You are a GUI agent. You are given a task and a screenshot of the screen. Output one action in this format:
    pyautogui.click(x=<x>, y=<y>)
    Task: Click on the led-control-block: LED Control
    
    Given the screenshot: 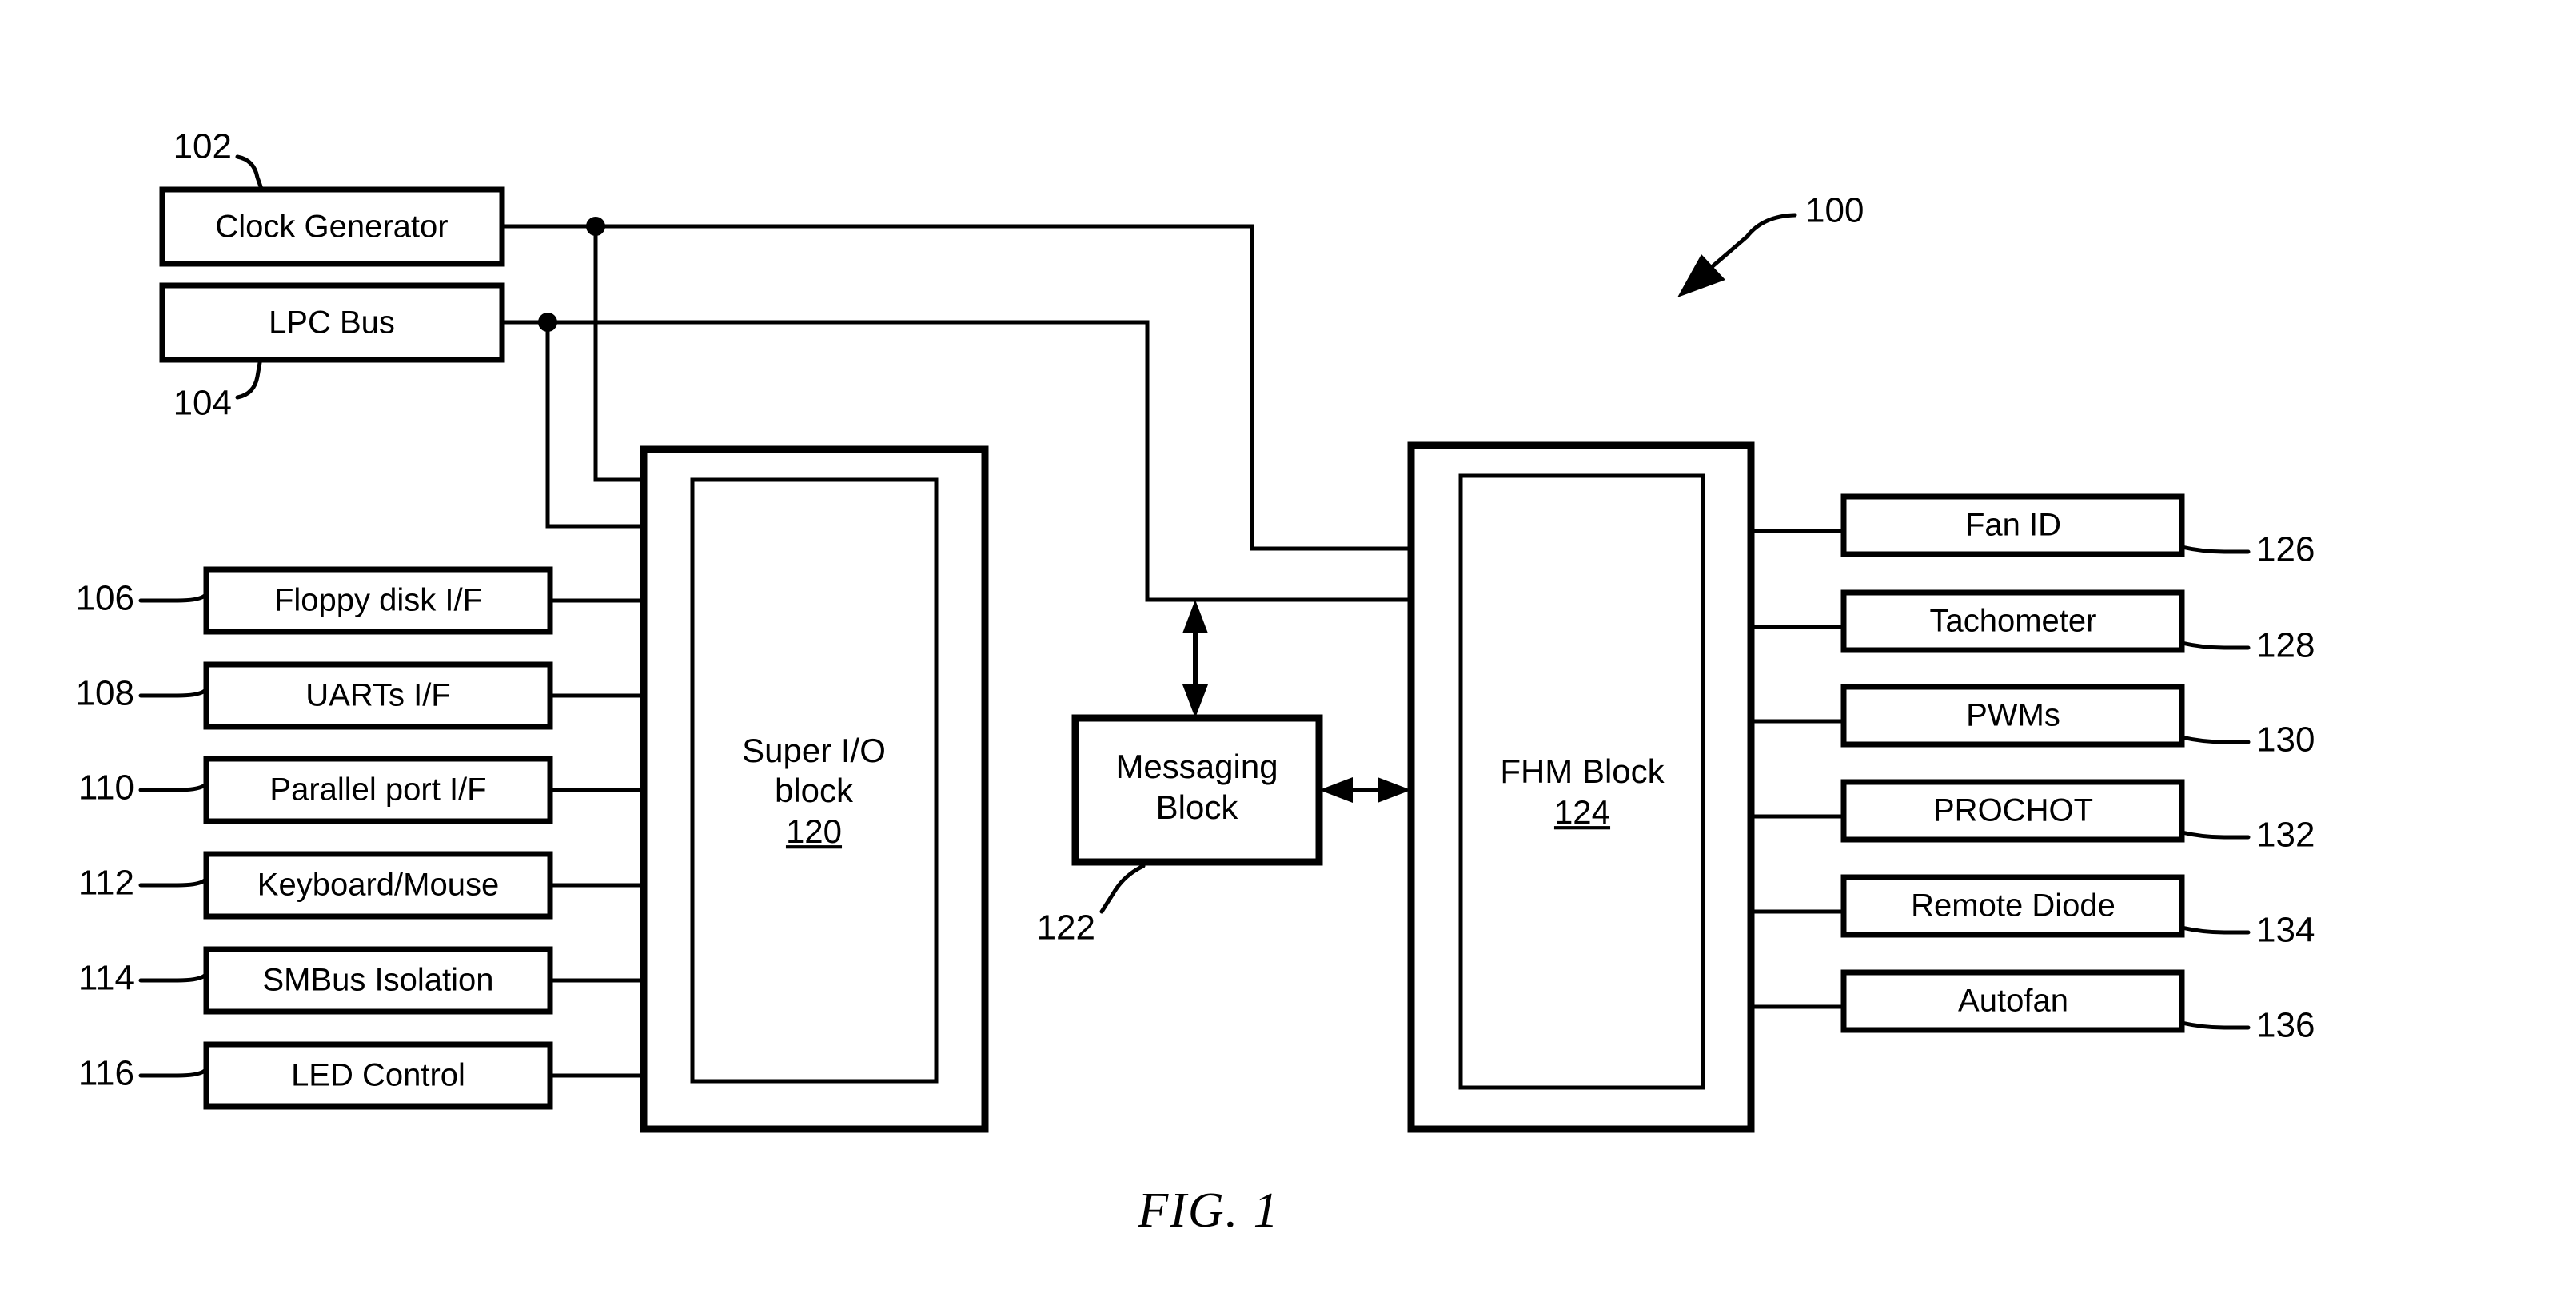 What is the action you would take?
    pyautogui.click(x=378, y=1075)
    